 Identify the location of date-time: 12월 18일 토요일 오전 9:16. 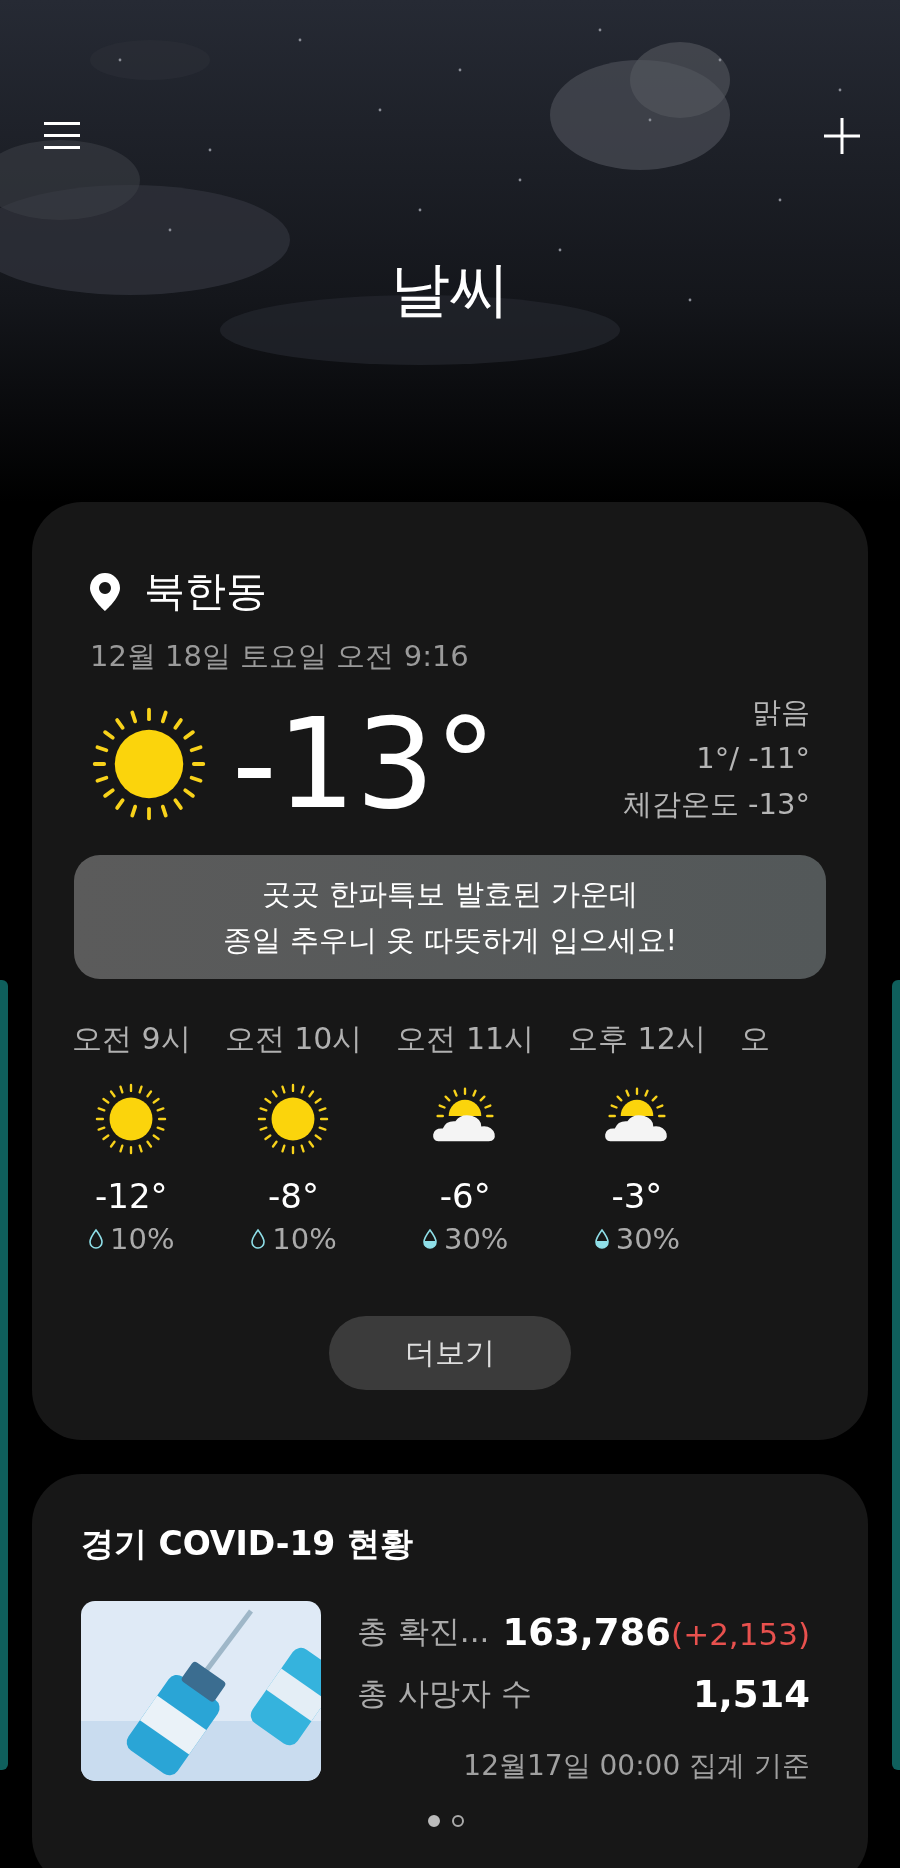
(280, 656).